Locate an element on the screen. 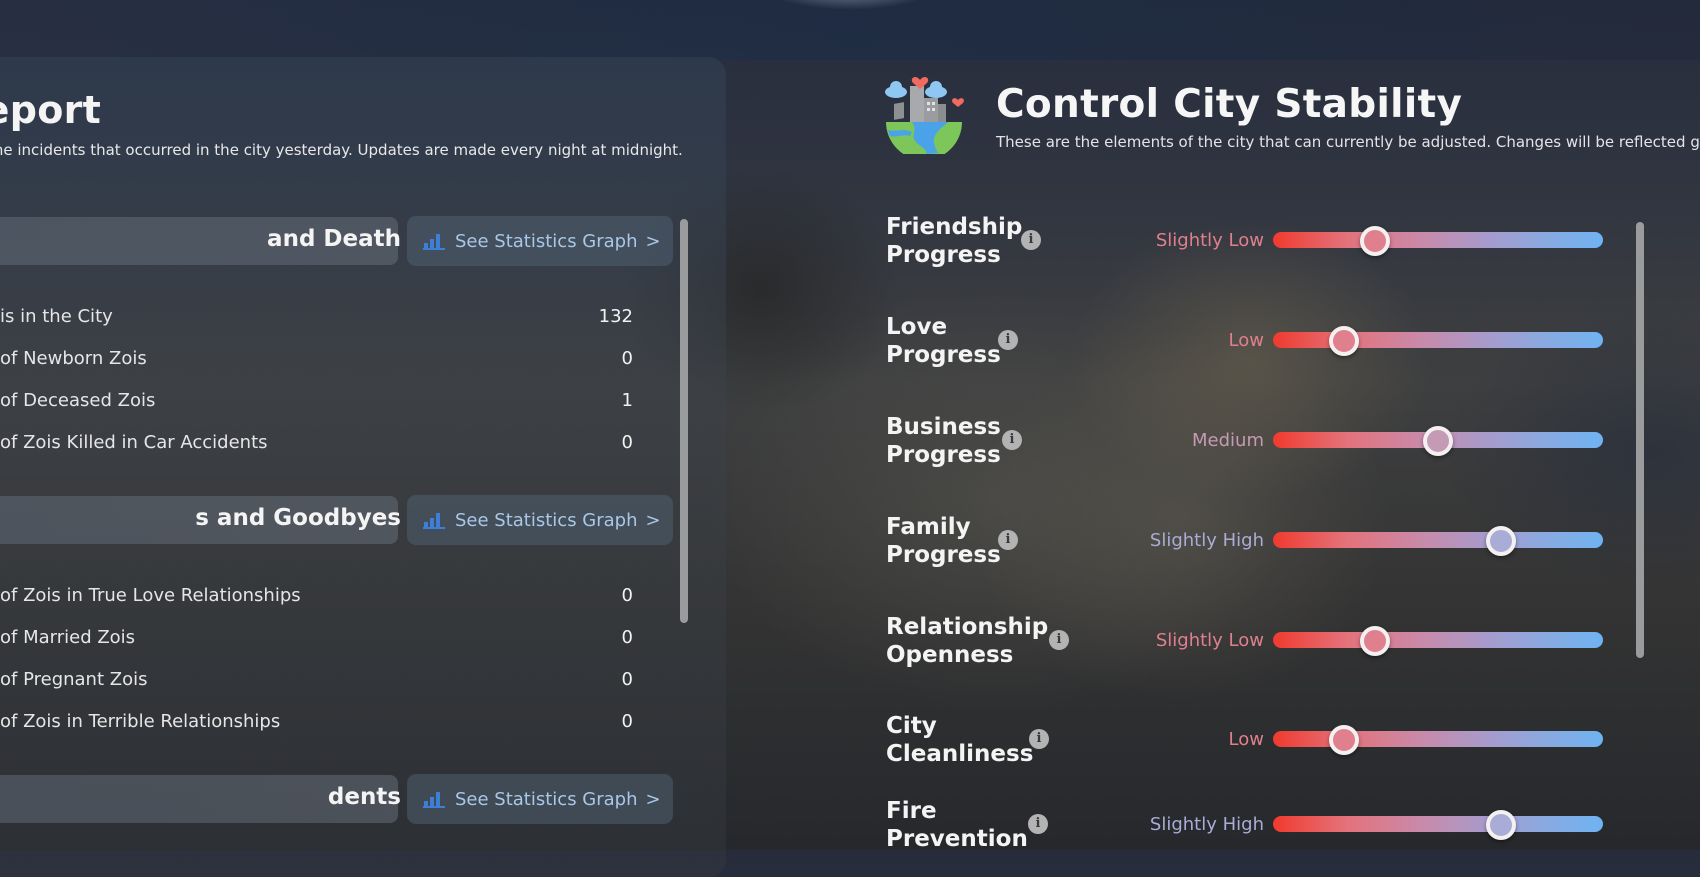 The width and height of the screenshot is (1700, 877). slider-row: Friendship Progress i Slightly Low is located at coordinates (1256, 243).